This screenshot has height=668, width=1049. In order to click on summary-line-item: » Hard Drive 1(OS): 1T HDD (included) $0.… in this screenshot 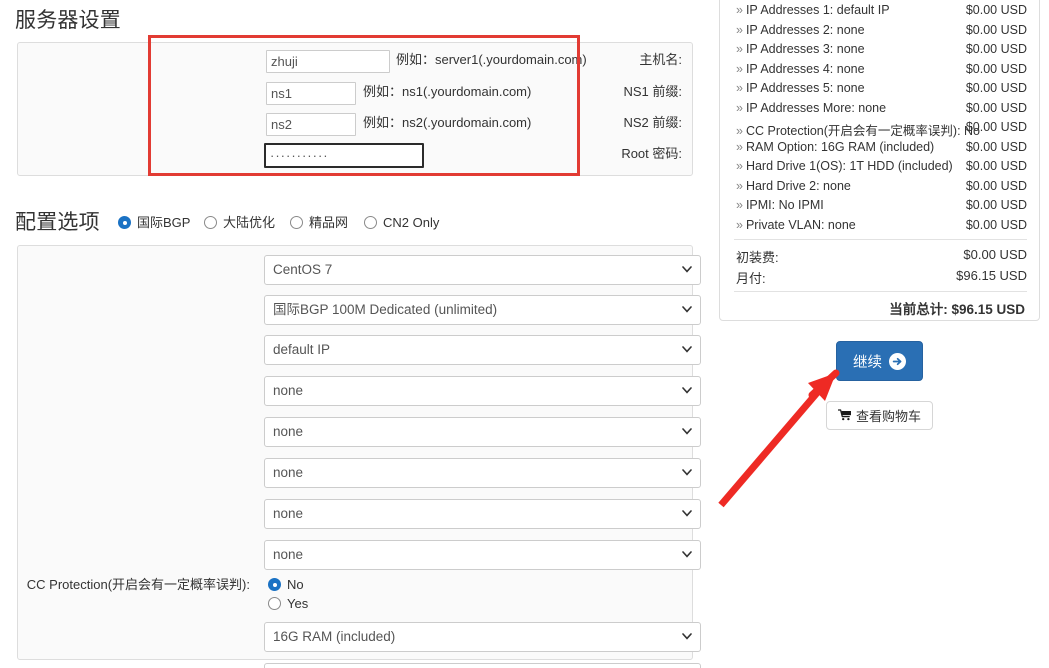, I will do `click(880, 169)`.